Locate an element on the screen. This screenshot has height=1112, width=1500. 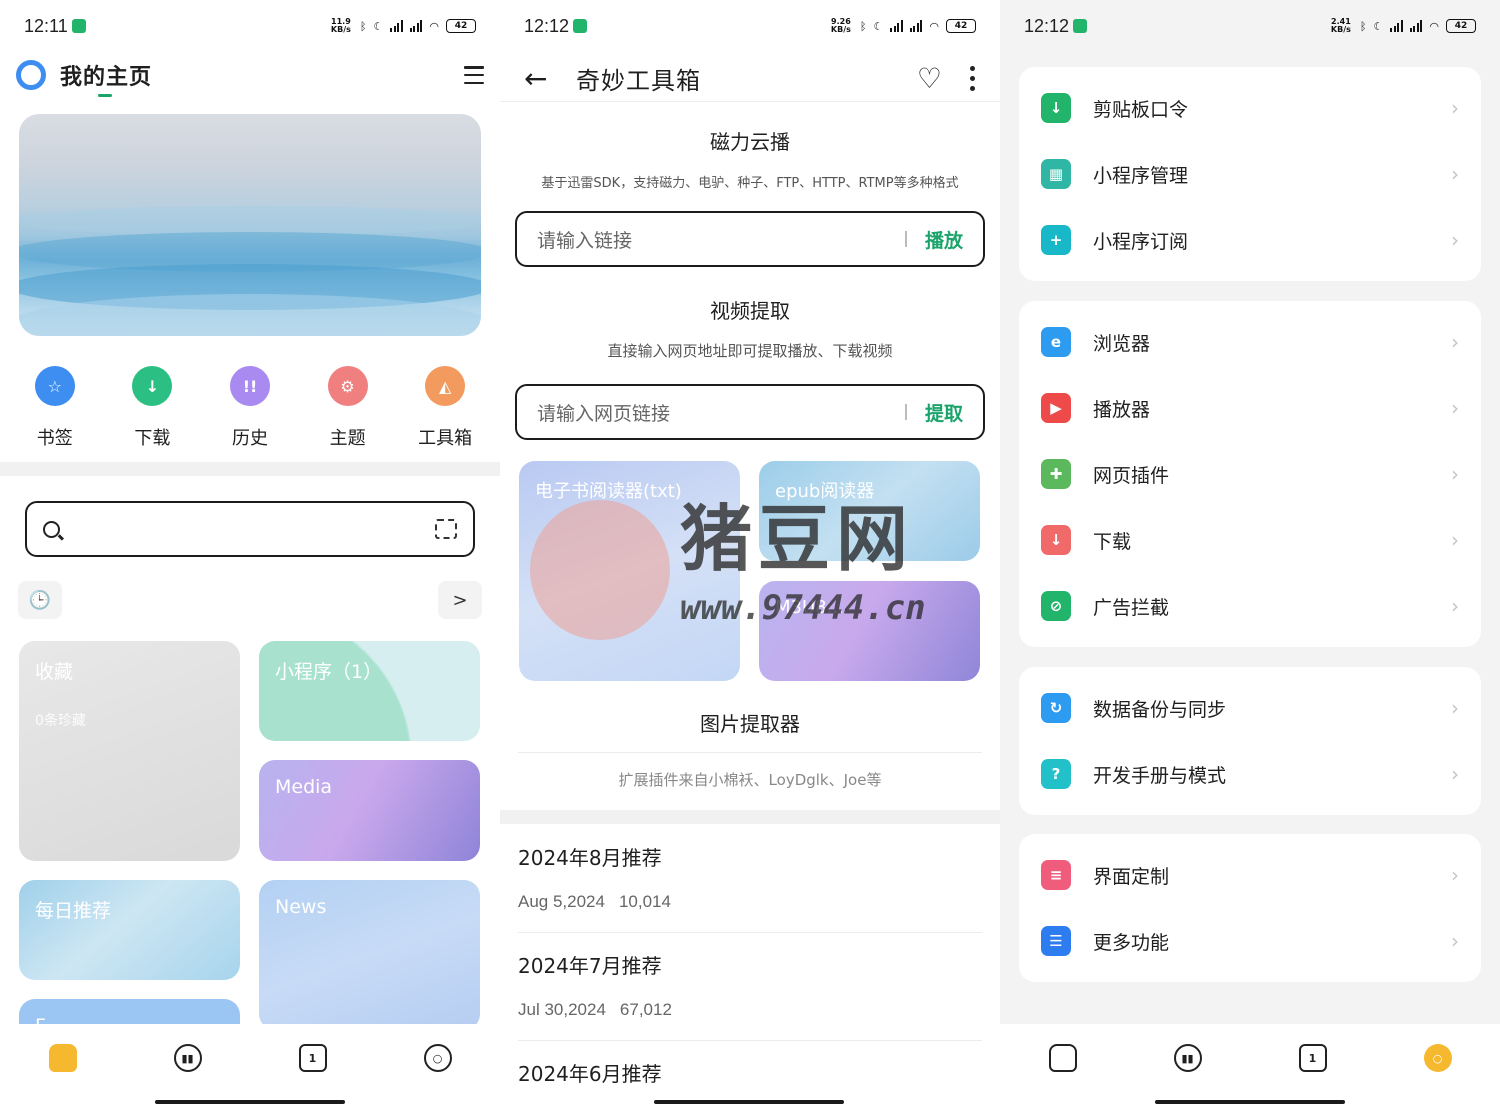
shield-block-icon: ⊘ is located at coordinates (1056, 606).